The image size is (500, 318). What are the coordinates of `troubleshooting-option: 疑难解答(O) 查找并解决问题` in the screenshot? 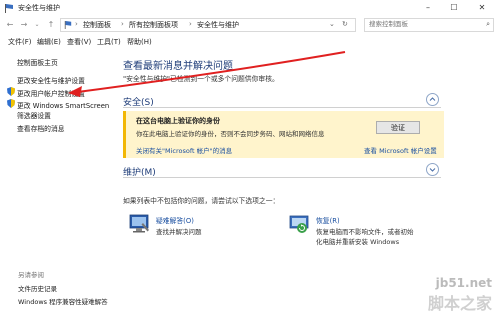 It's located at (204, 228).